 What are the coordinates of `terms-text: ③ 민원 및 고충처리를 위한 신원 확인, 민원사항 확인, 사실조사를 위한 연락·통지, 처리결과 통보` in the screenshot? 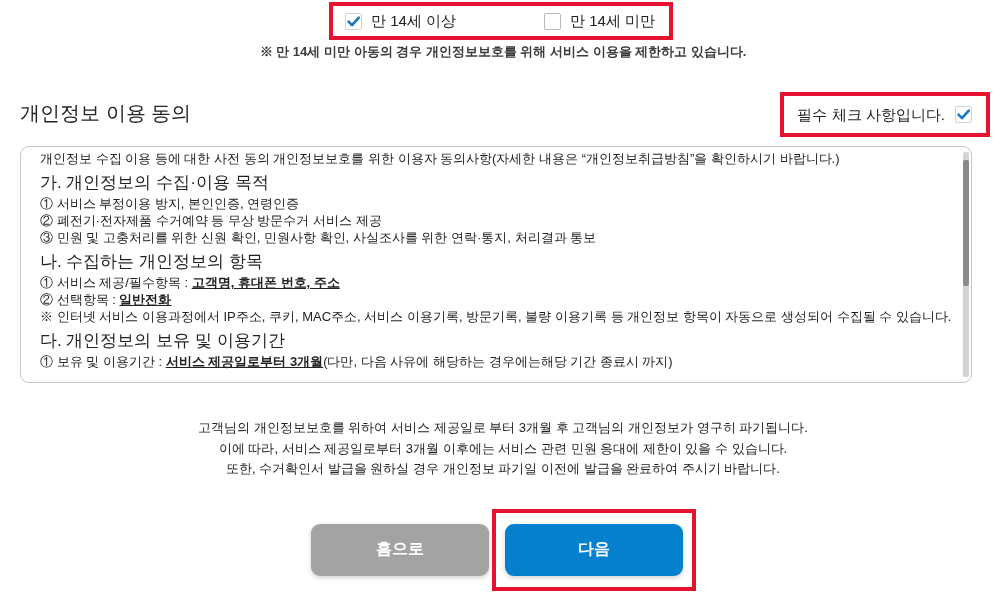 It's located at (318, 237).